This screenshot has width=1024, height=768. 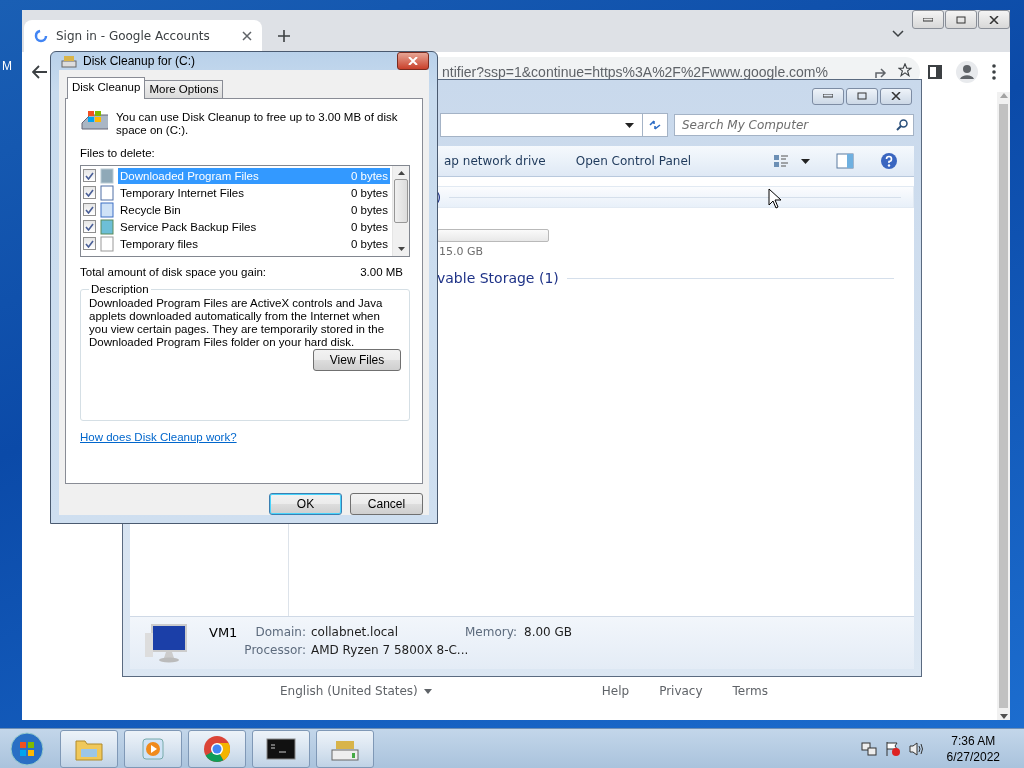 What do you see at coordinates (166, 643) in the screenshot?
I see `computer-icon` at bounding box center [166, 643].